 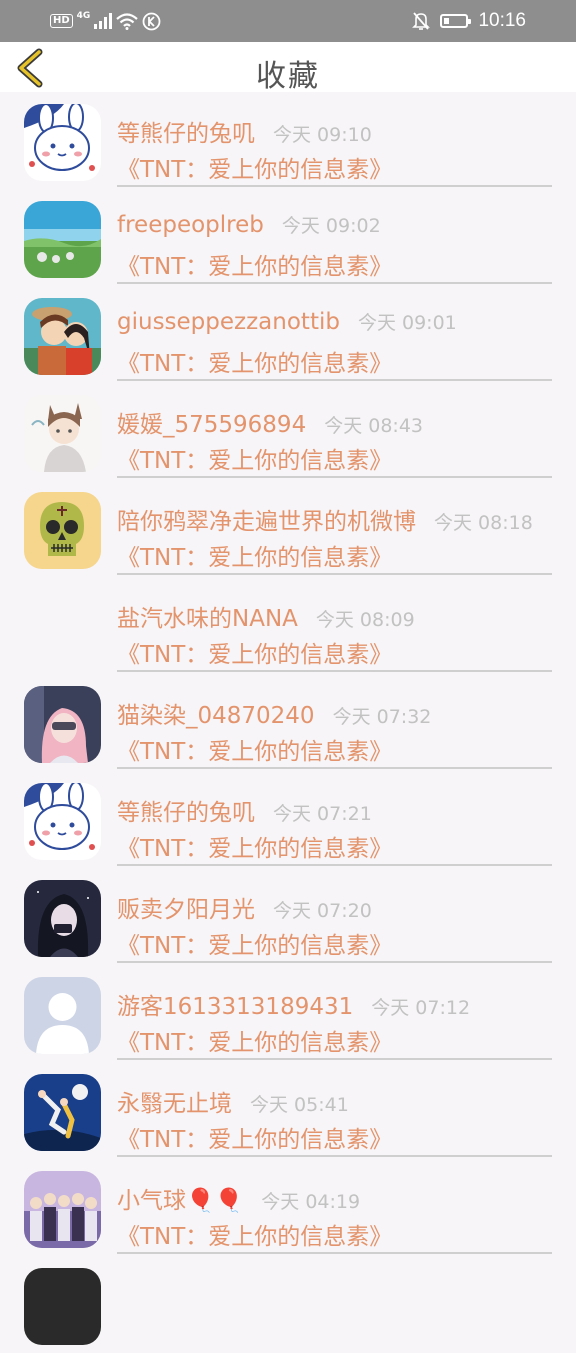 I want to click on list-item: 盐汽水味的NANA 今天 08:09 《TNT：爱上你的信息素》, so click(x=288, y=625).